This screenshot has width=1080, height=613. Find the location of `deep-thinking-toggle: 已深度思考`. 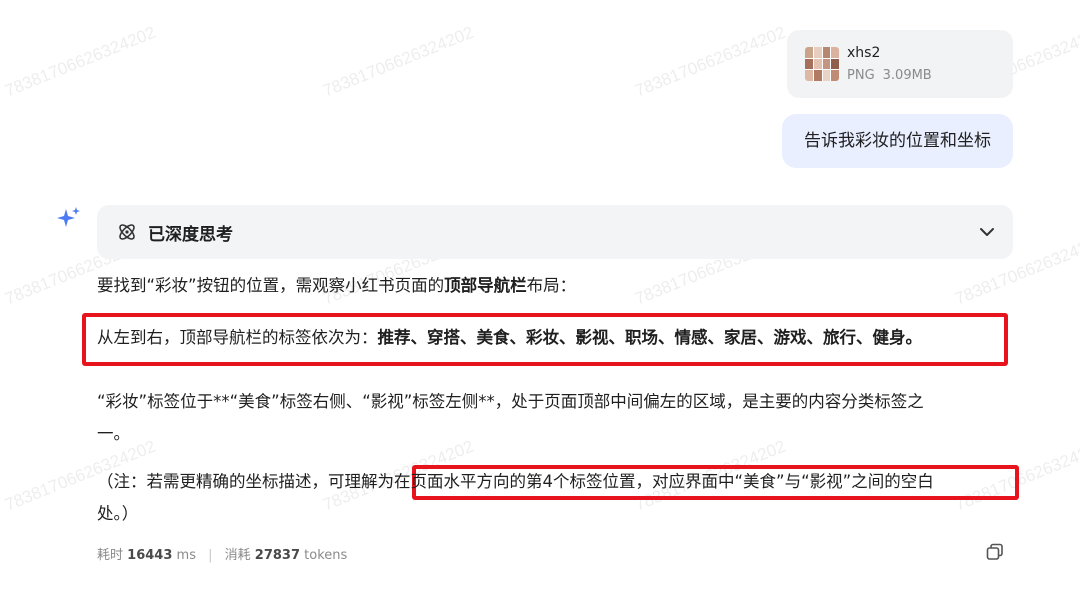

deep-thinking-toggle: 已深度思考 is located at coordinates (555, 232).